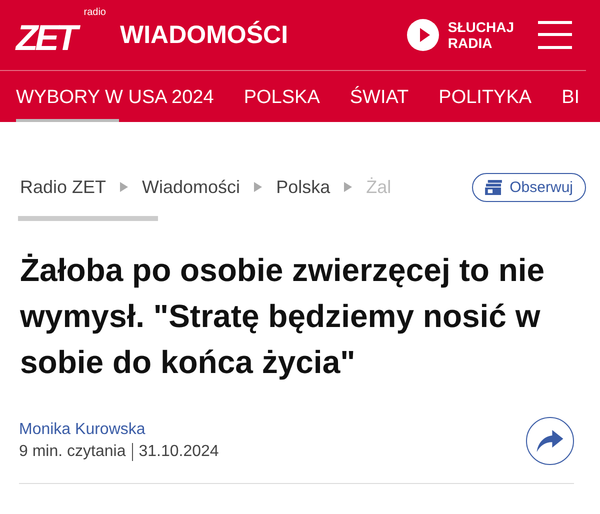 This screenshot has height=514, width=600. Describe the element at coordinates (422, 35) in the screenshot. I see `play-icon` at that location.